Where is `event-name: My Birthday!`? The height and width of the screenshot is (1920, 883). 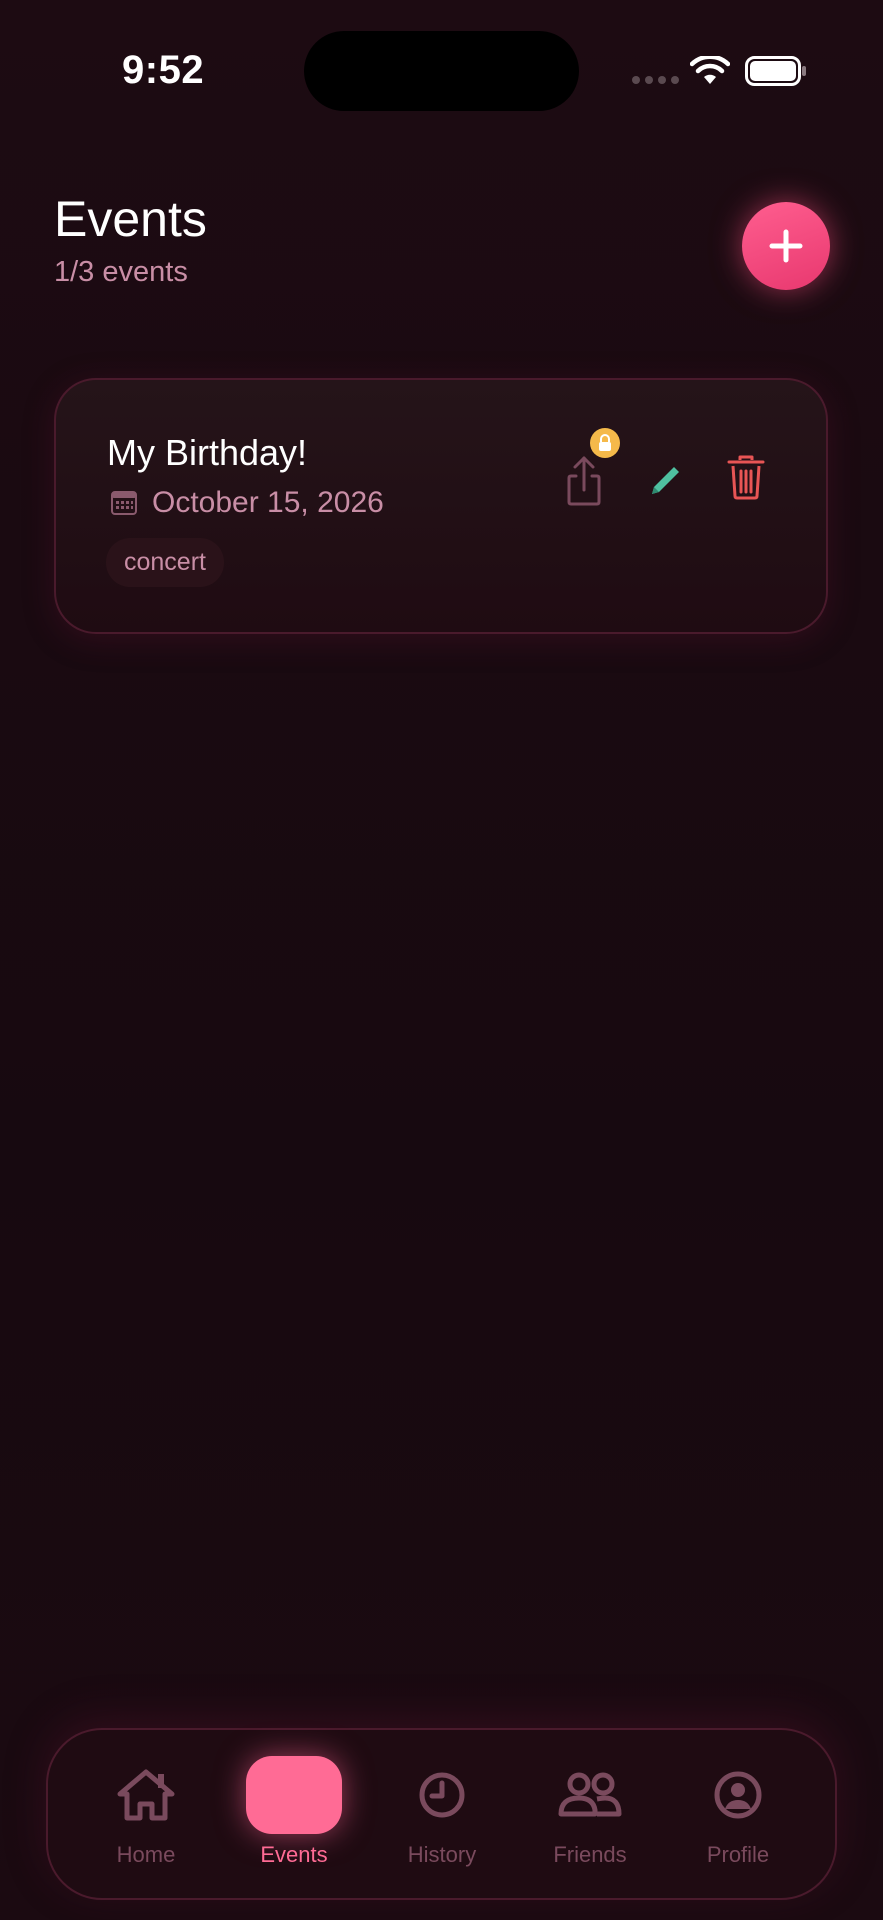
event-name: My Birthday! is located at coordinates (207, 452).